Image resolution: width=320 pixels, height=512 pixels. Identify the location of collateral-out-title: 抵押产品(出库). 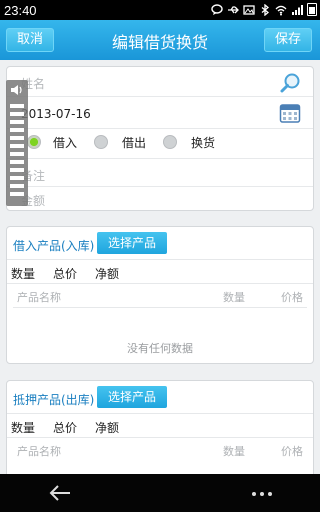
(54, 400).